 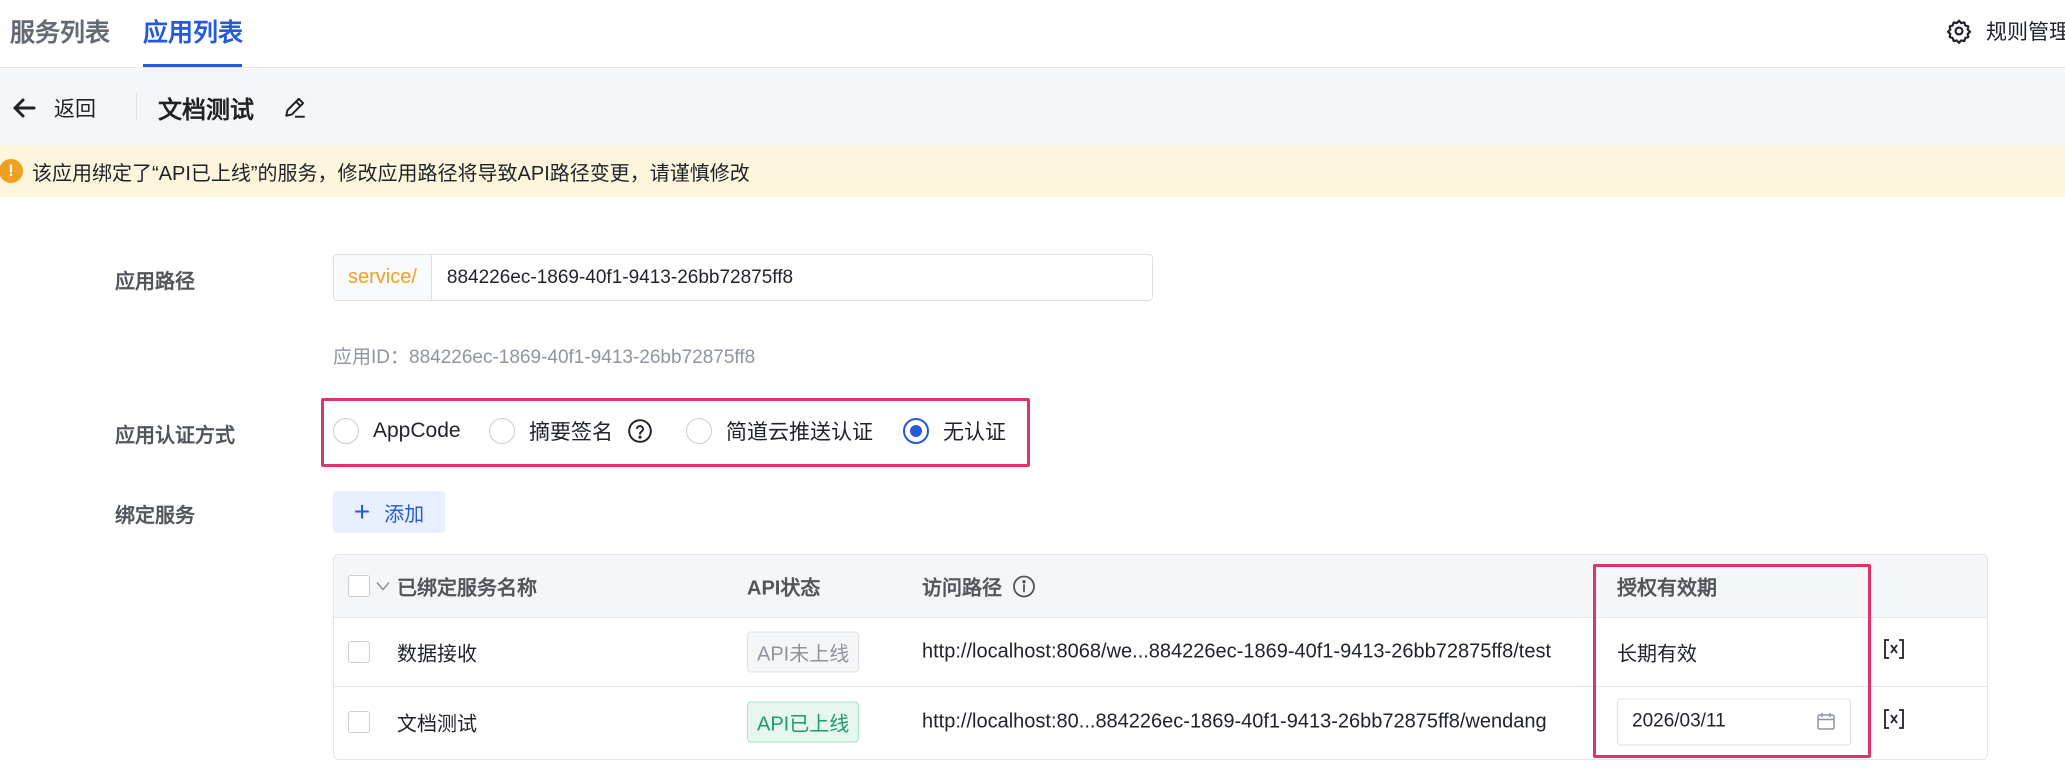 What do you see at coordinates (1032, 34) in the screenshot?
I see `top-tab-bar: 服务列表 应用列表 规则管理` at bounding box center [1032, 34].